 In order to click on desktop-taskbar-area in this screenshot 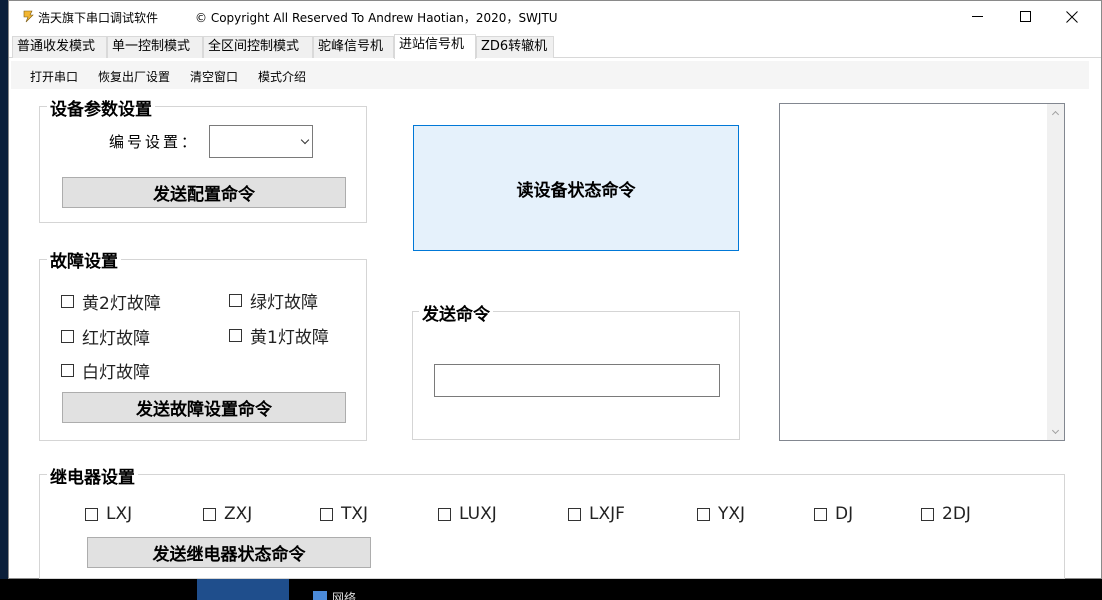, I will do `click(551, 589)`.